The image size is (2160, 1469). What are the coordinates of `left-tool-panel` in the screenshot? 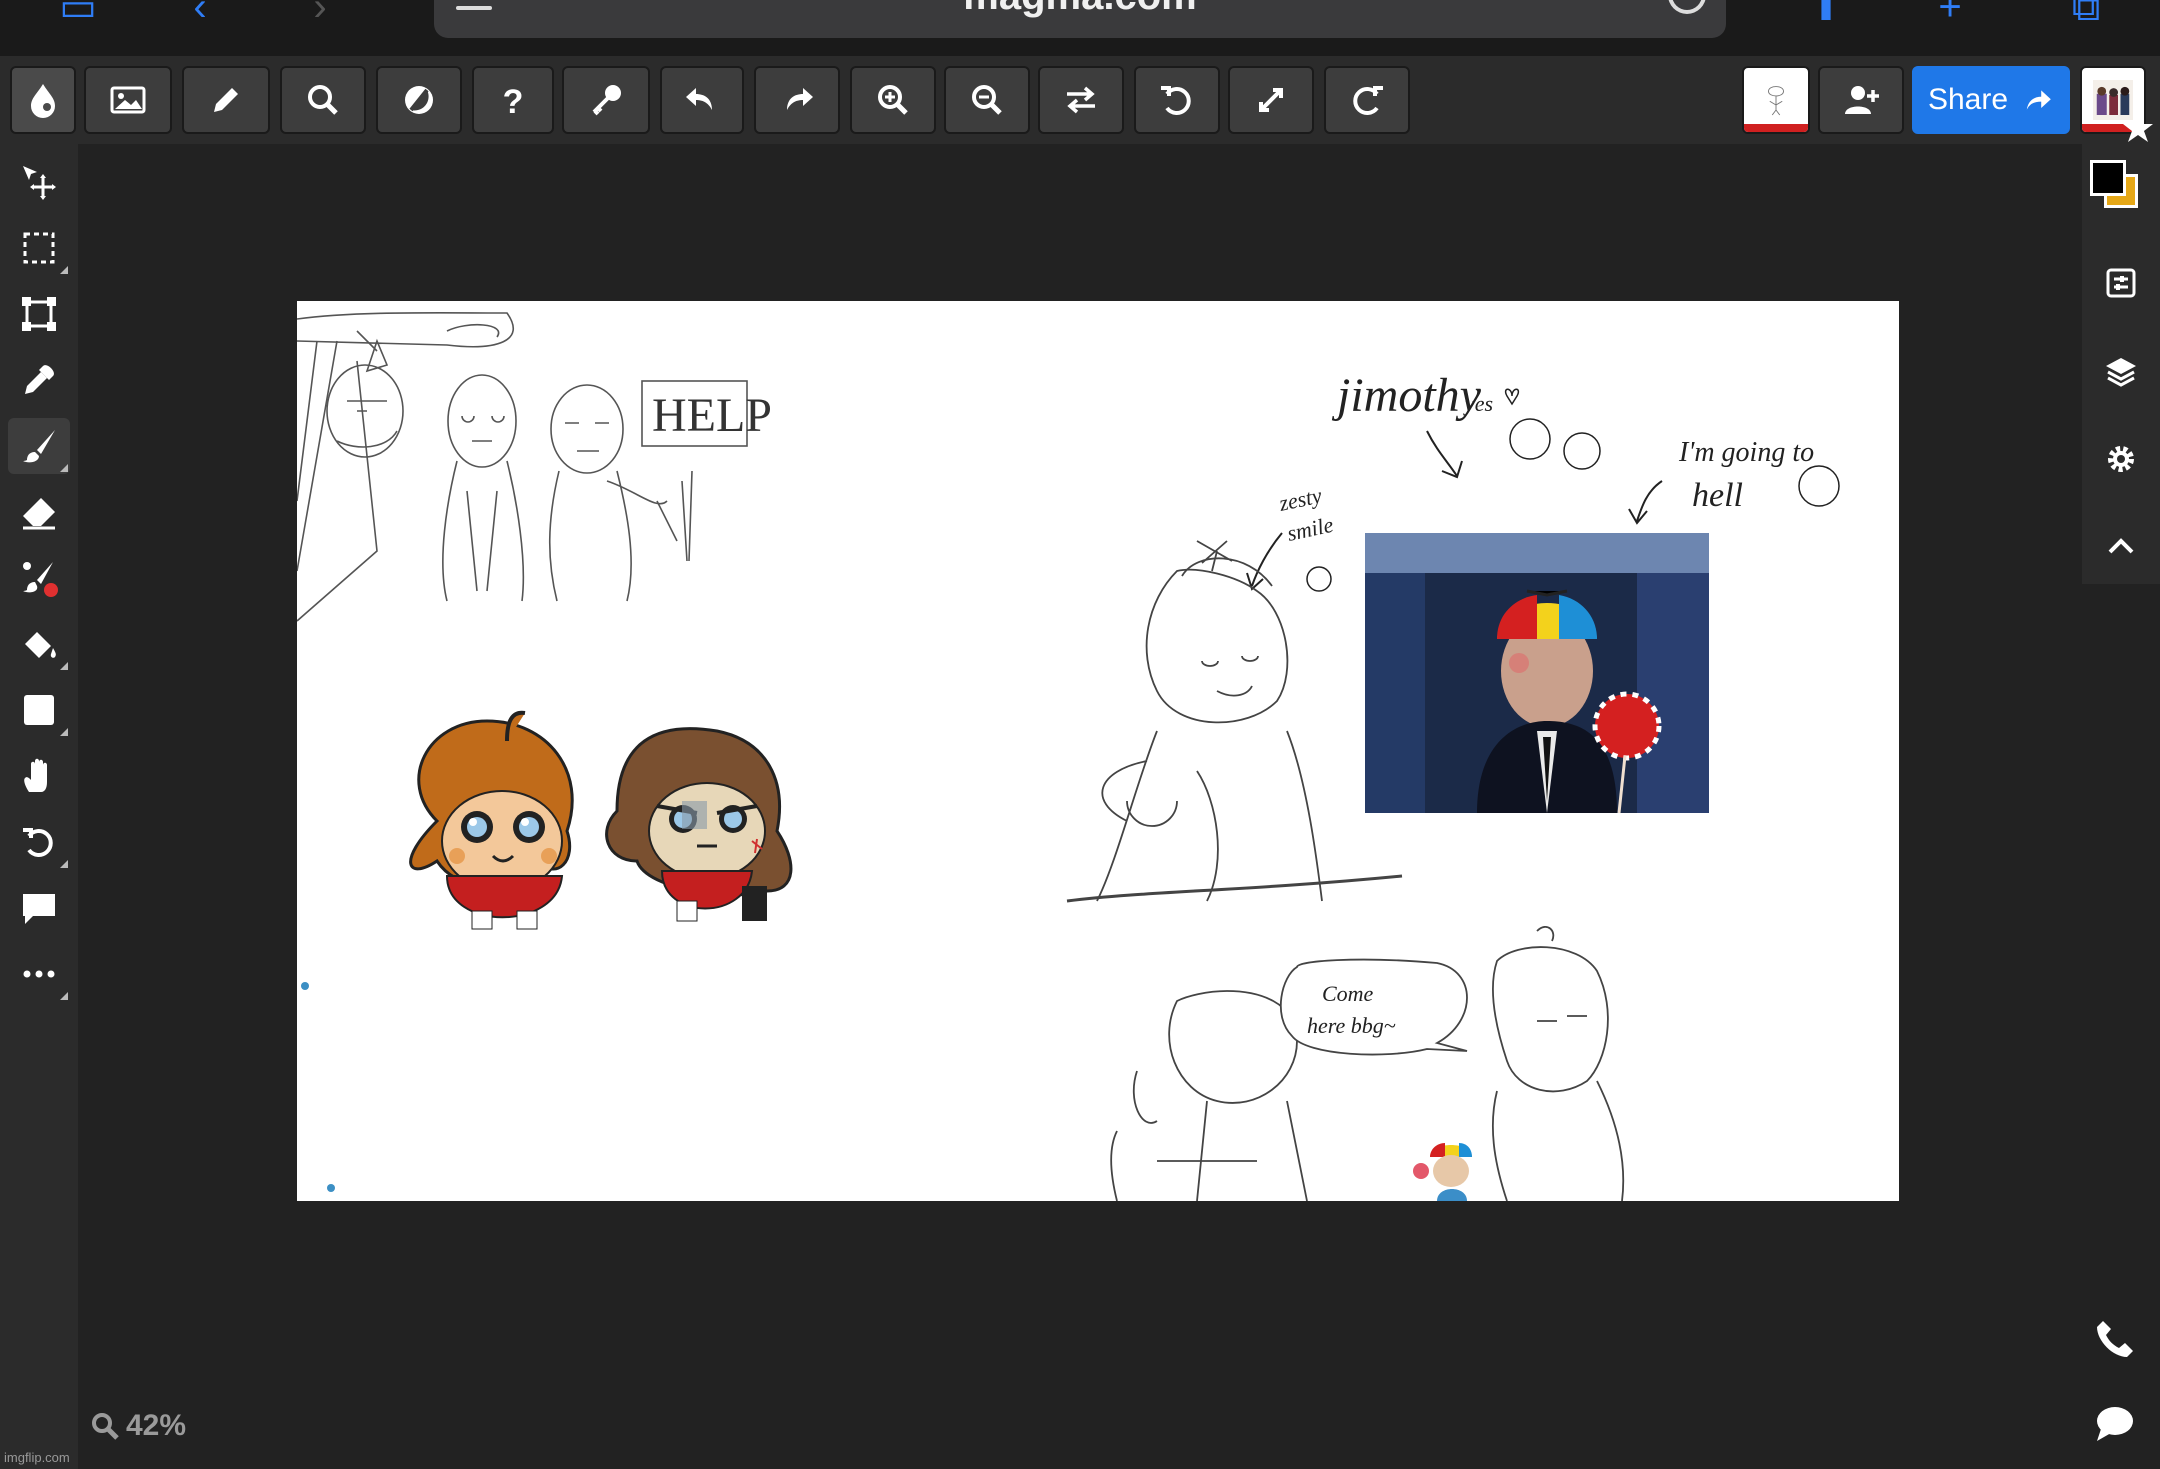 It's located at (39, 806).